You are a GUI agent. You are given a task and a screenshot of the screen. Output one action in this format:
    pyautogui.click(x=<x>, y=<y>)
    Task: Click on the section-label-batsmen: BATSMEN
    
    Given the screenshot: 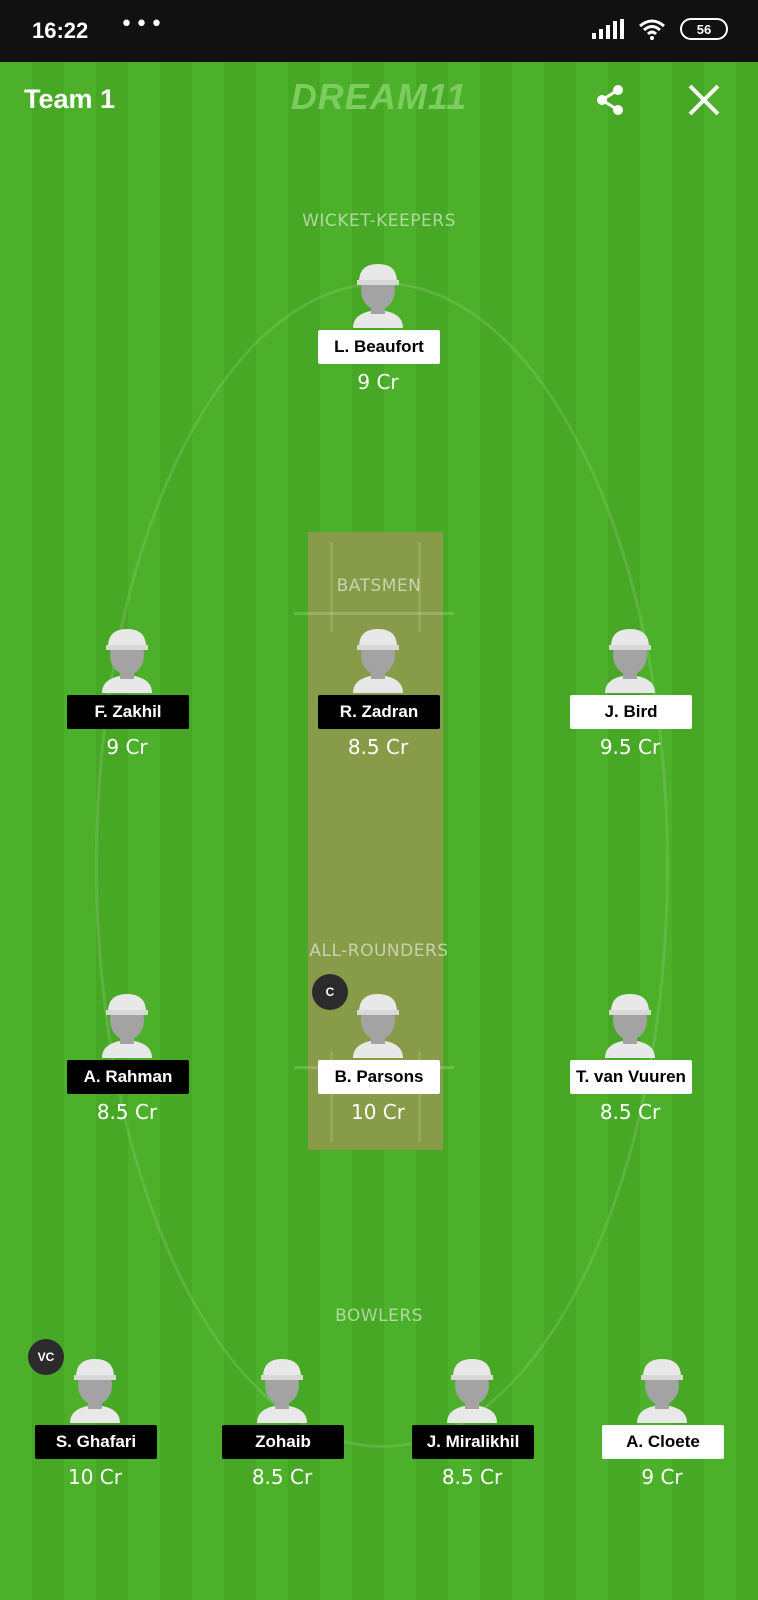 What is the action you would take?
    pyautogui.click(x=379, y=586)
    